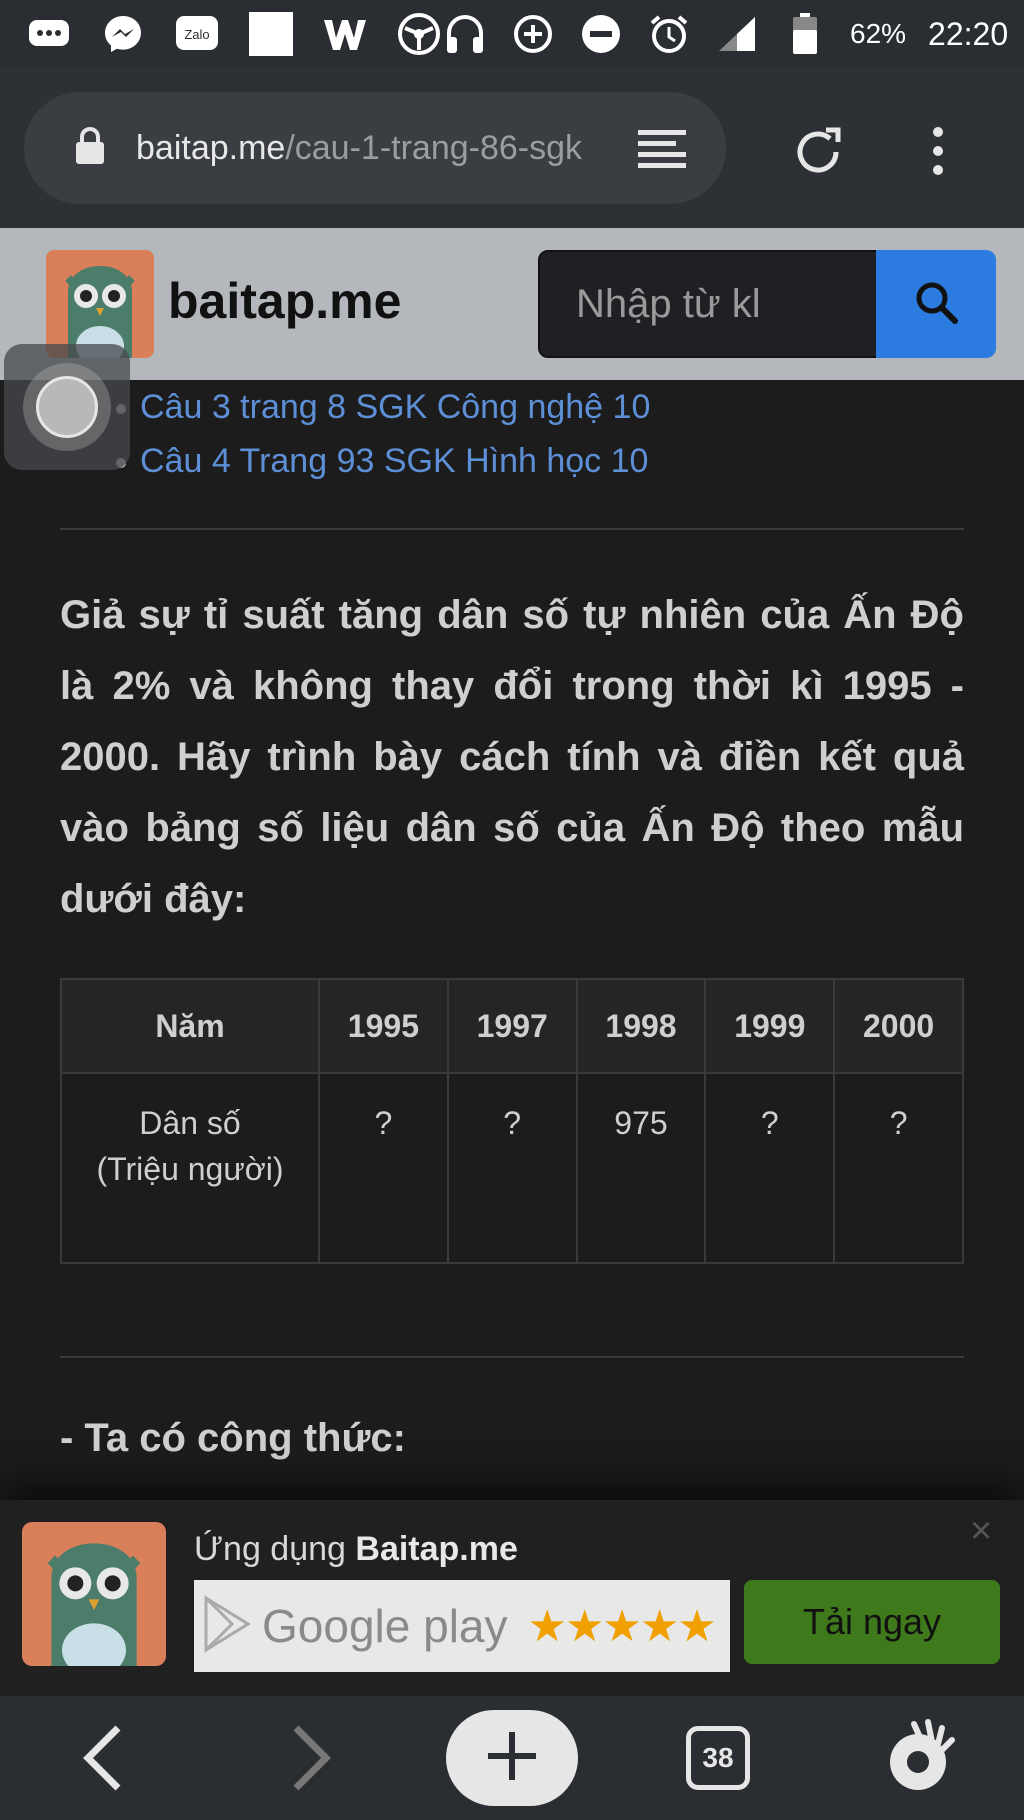 The height and width of the screenshot is (1820, 1024). I want to click on tab-switcher-button: 38, so click(718, 1758).